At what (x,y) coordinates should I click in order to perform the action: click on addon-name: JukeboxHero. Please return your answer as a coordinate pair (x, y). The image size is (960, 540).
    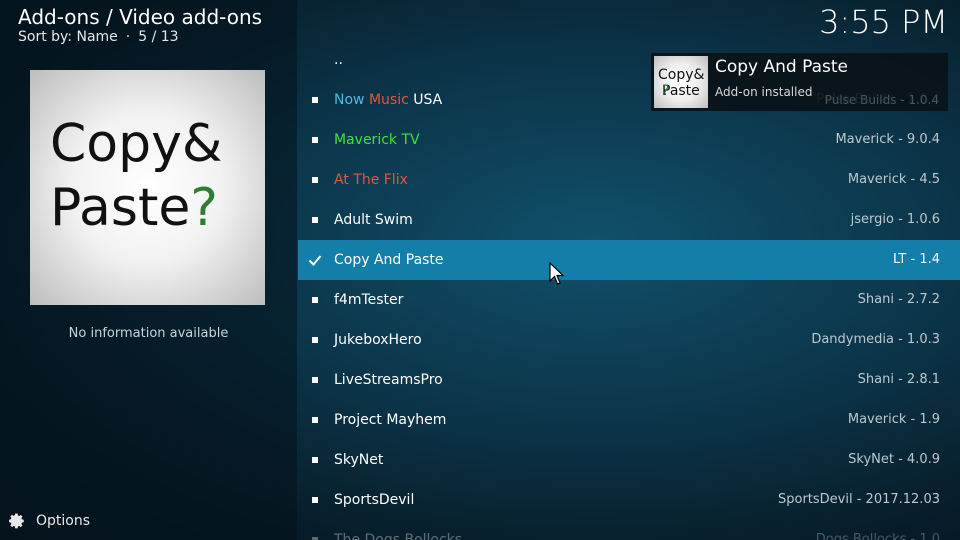
    Looking at the image, I should click on (378, 340).